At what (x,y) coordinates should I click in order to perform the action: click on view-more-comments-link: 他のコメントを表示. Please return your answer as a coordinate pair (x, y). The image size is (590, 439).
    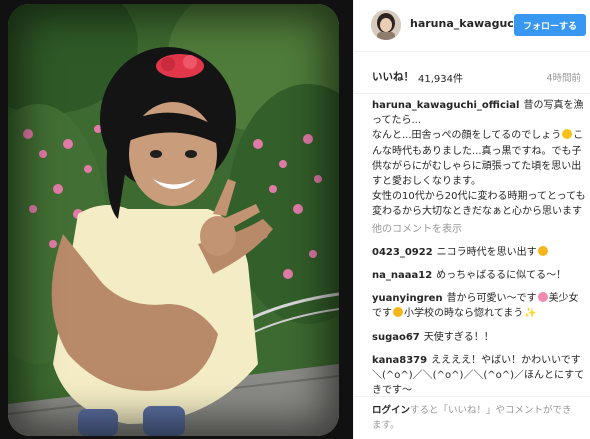
    Looking at the image, I should click on (479, 229).